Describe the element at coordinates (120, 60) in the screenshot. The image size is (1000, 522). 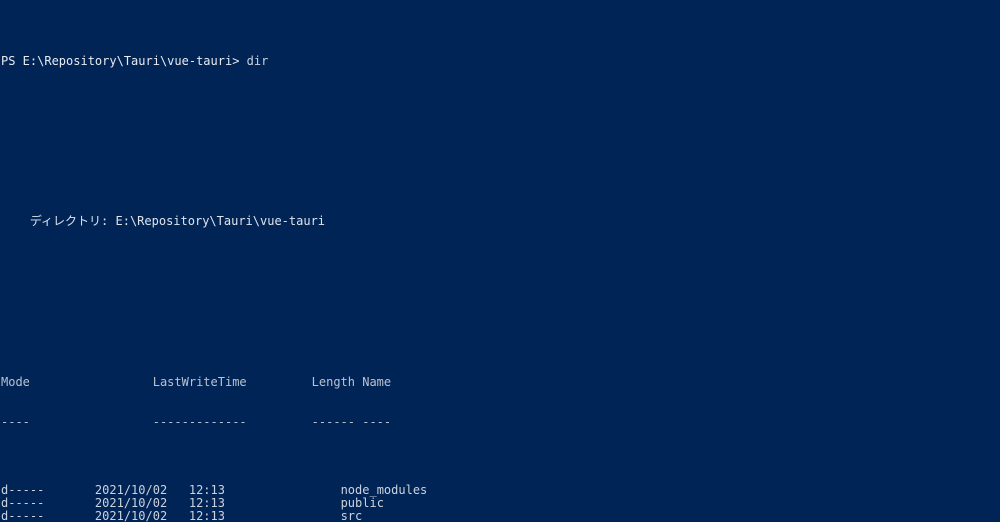
I see `prompt-path: PS E:\Repository\Tauri\vue-tauri>` at that location.